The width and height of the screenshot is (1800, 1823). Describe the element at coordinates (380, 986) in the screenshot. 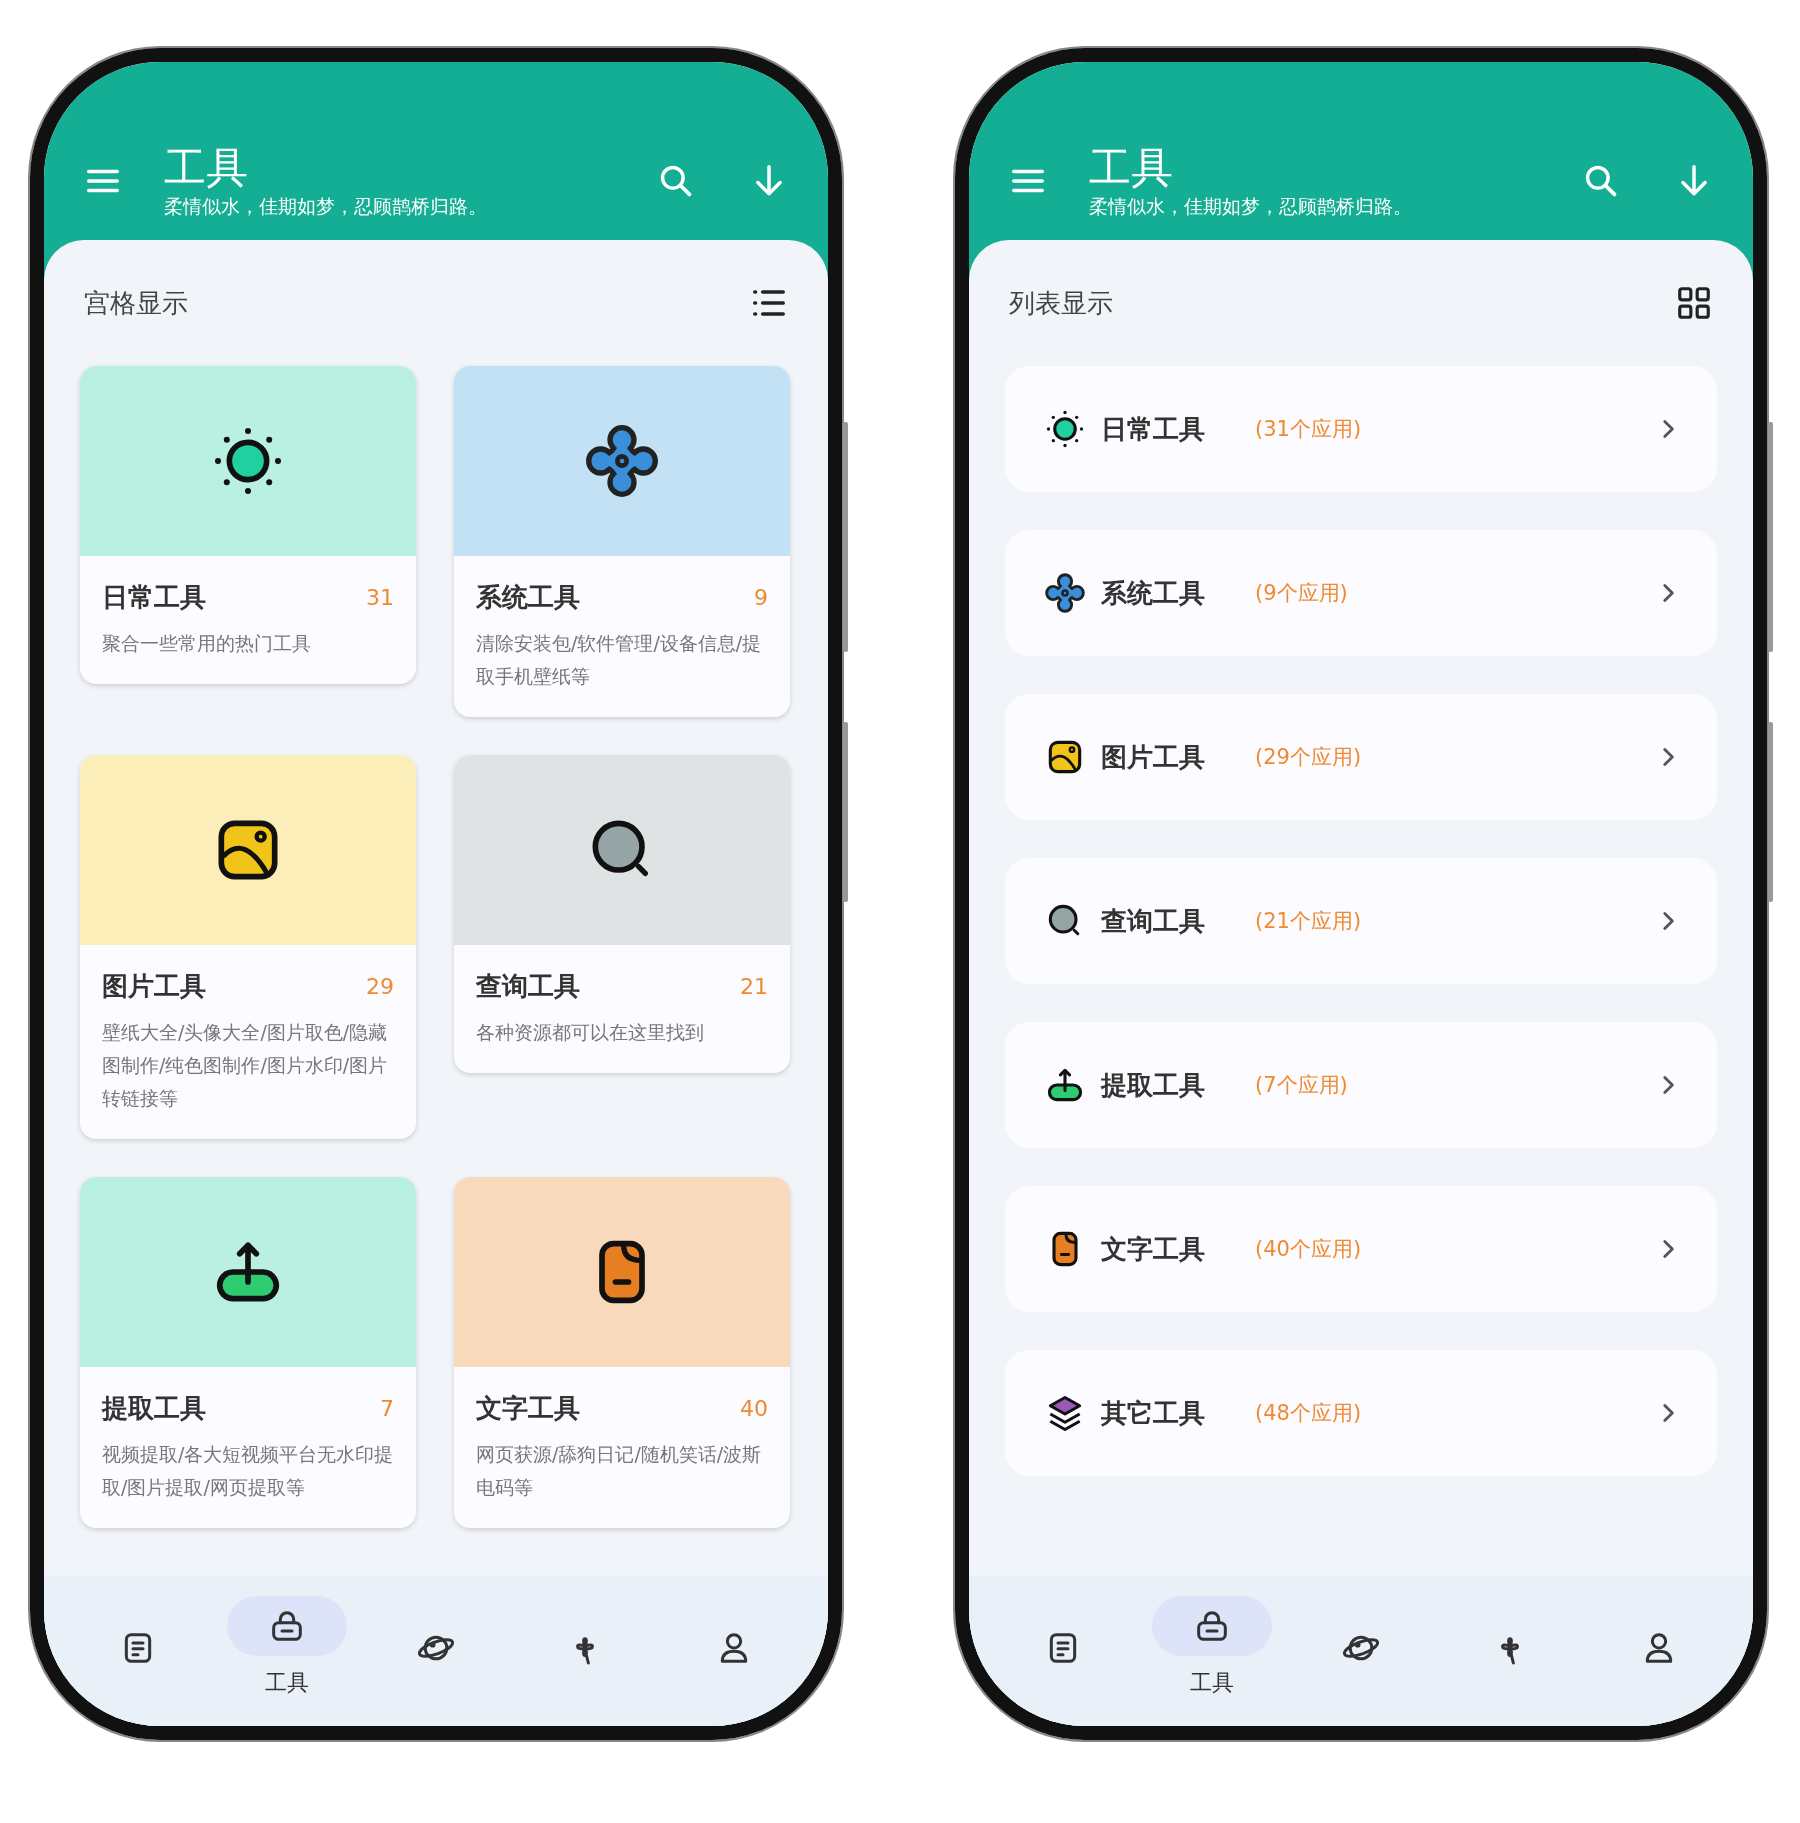

I see `app-count: 29` at that location.